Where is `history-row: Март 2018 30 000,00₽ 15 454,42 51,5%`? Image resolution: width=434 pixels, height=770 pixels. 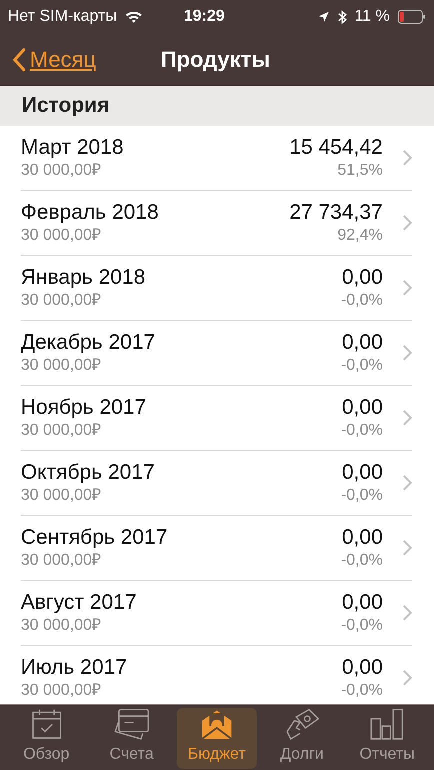 history-row: Март 2018 30 000,00₽ 15 454,42 51,5% is located at coordinates (217, 158).